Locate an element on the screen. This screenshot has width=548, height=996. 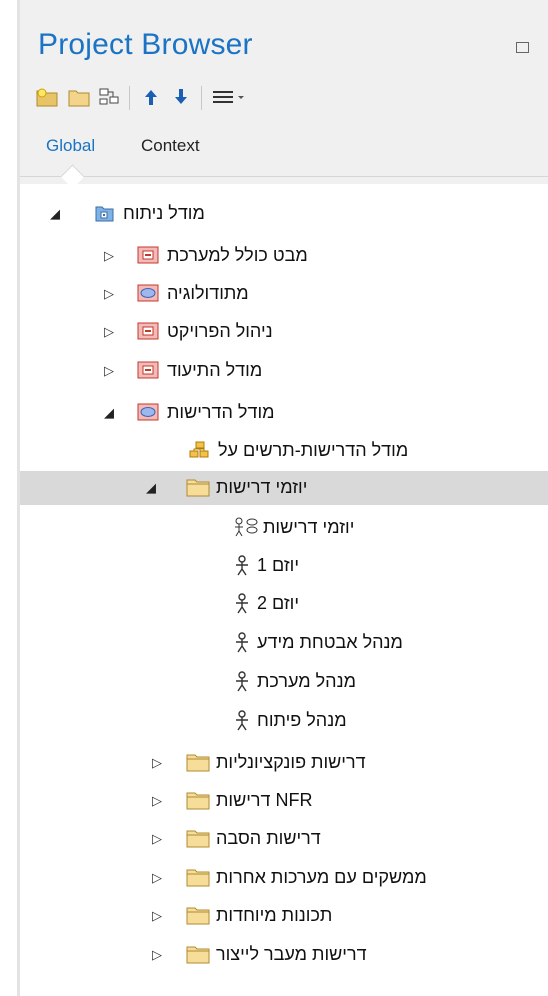
tree-row: ▷ תכונות מיוחדות is located at coordinates (284, 916).